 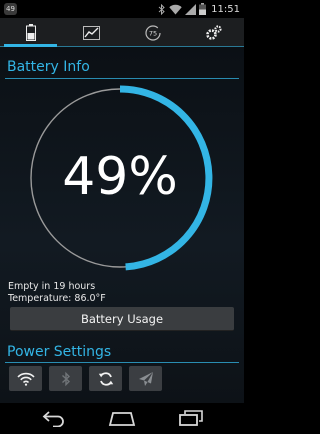 I want to click on temperature: Temperature: 86.0°F, so click(x=57, y=298).